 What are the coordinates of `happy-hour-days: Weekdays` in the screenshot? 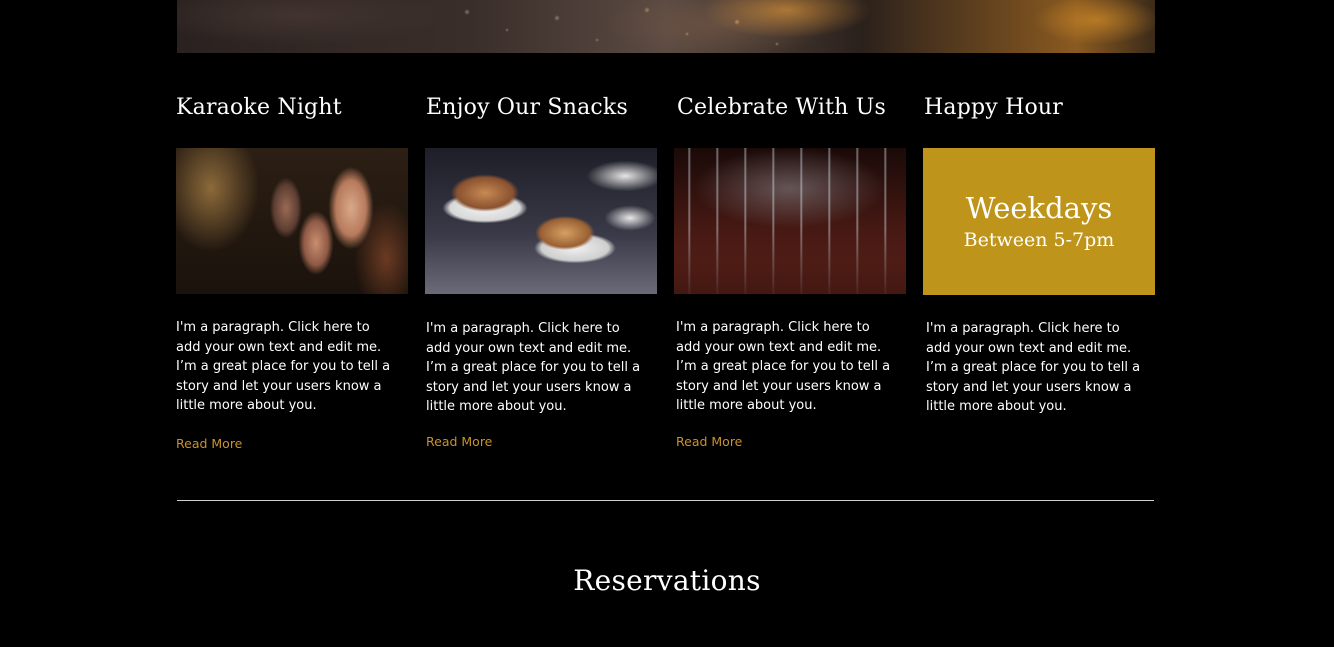 It's located at (1039, 207).